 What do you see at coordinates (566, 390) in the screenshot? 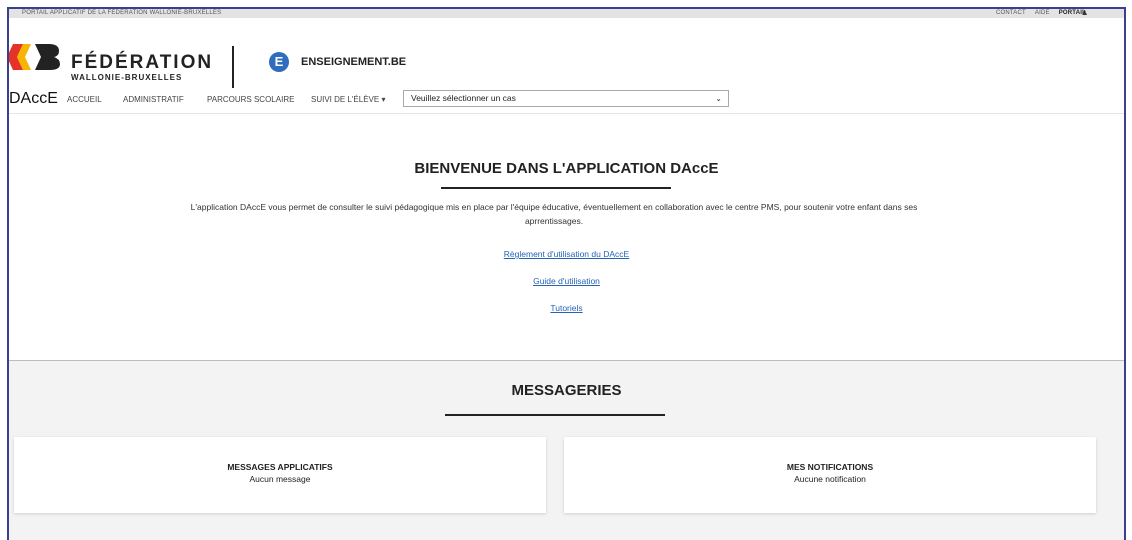
I see `messaging-title: MESSAGERIES` at bounding box center [566, 390].